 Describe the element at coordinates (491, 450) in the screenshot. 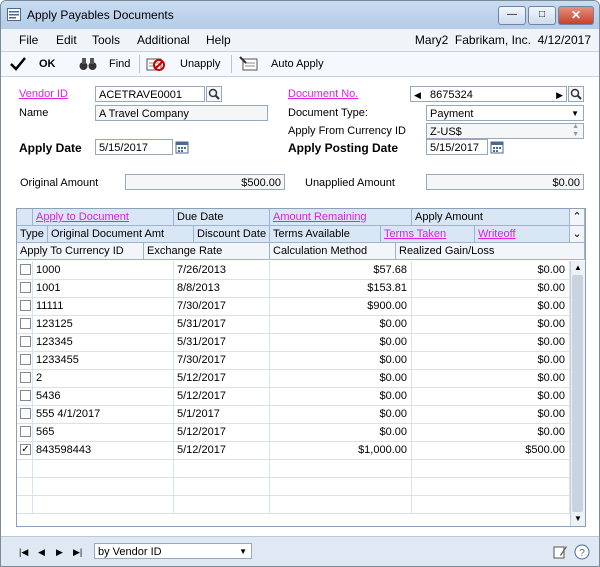

I see `apply-amount-cell: $500.00` at that location.